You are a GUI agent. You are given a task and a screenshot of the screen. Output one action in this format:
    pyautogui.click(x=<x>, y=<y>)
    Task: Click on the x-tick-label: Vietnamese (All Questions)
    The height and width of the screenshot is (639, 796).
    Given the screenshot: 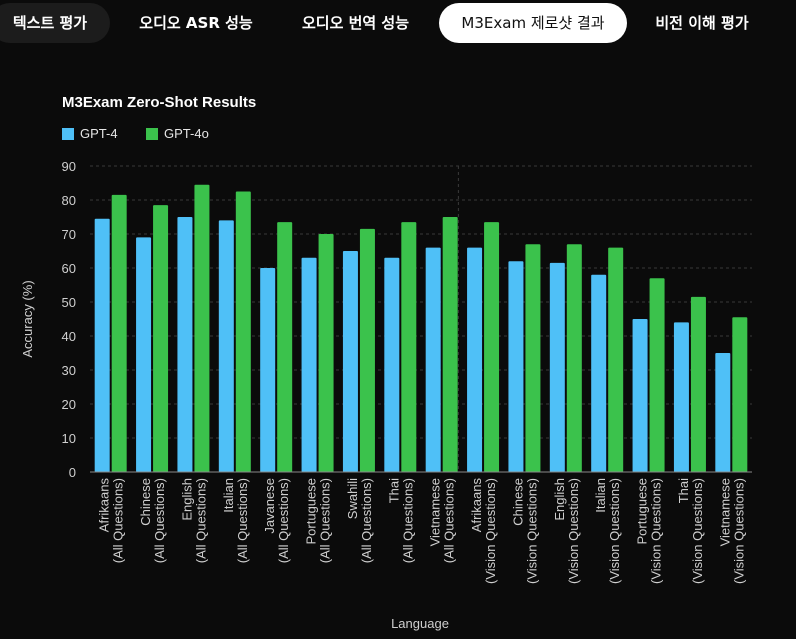 What is the action you would take?
    pyautogui.click(x=442, y=520)
    